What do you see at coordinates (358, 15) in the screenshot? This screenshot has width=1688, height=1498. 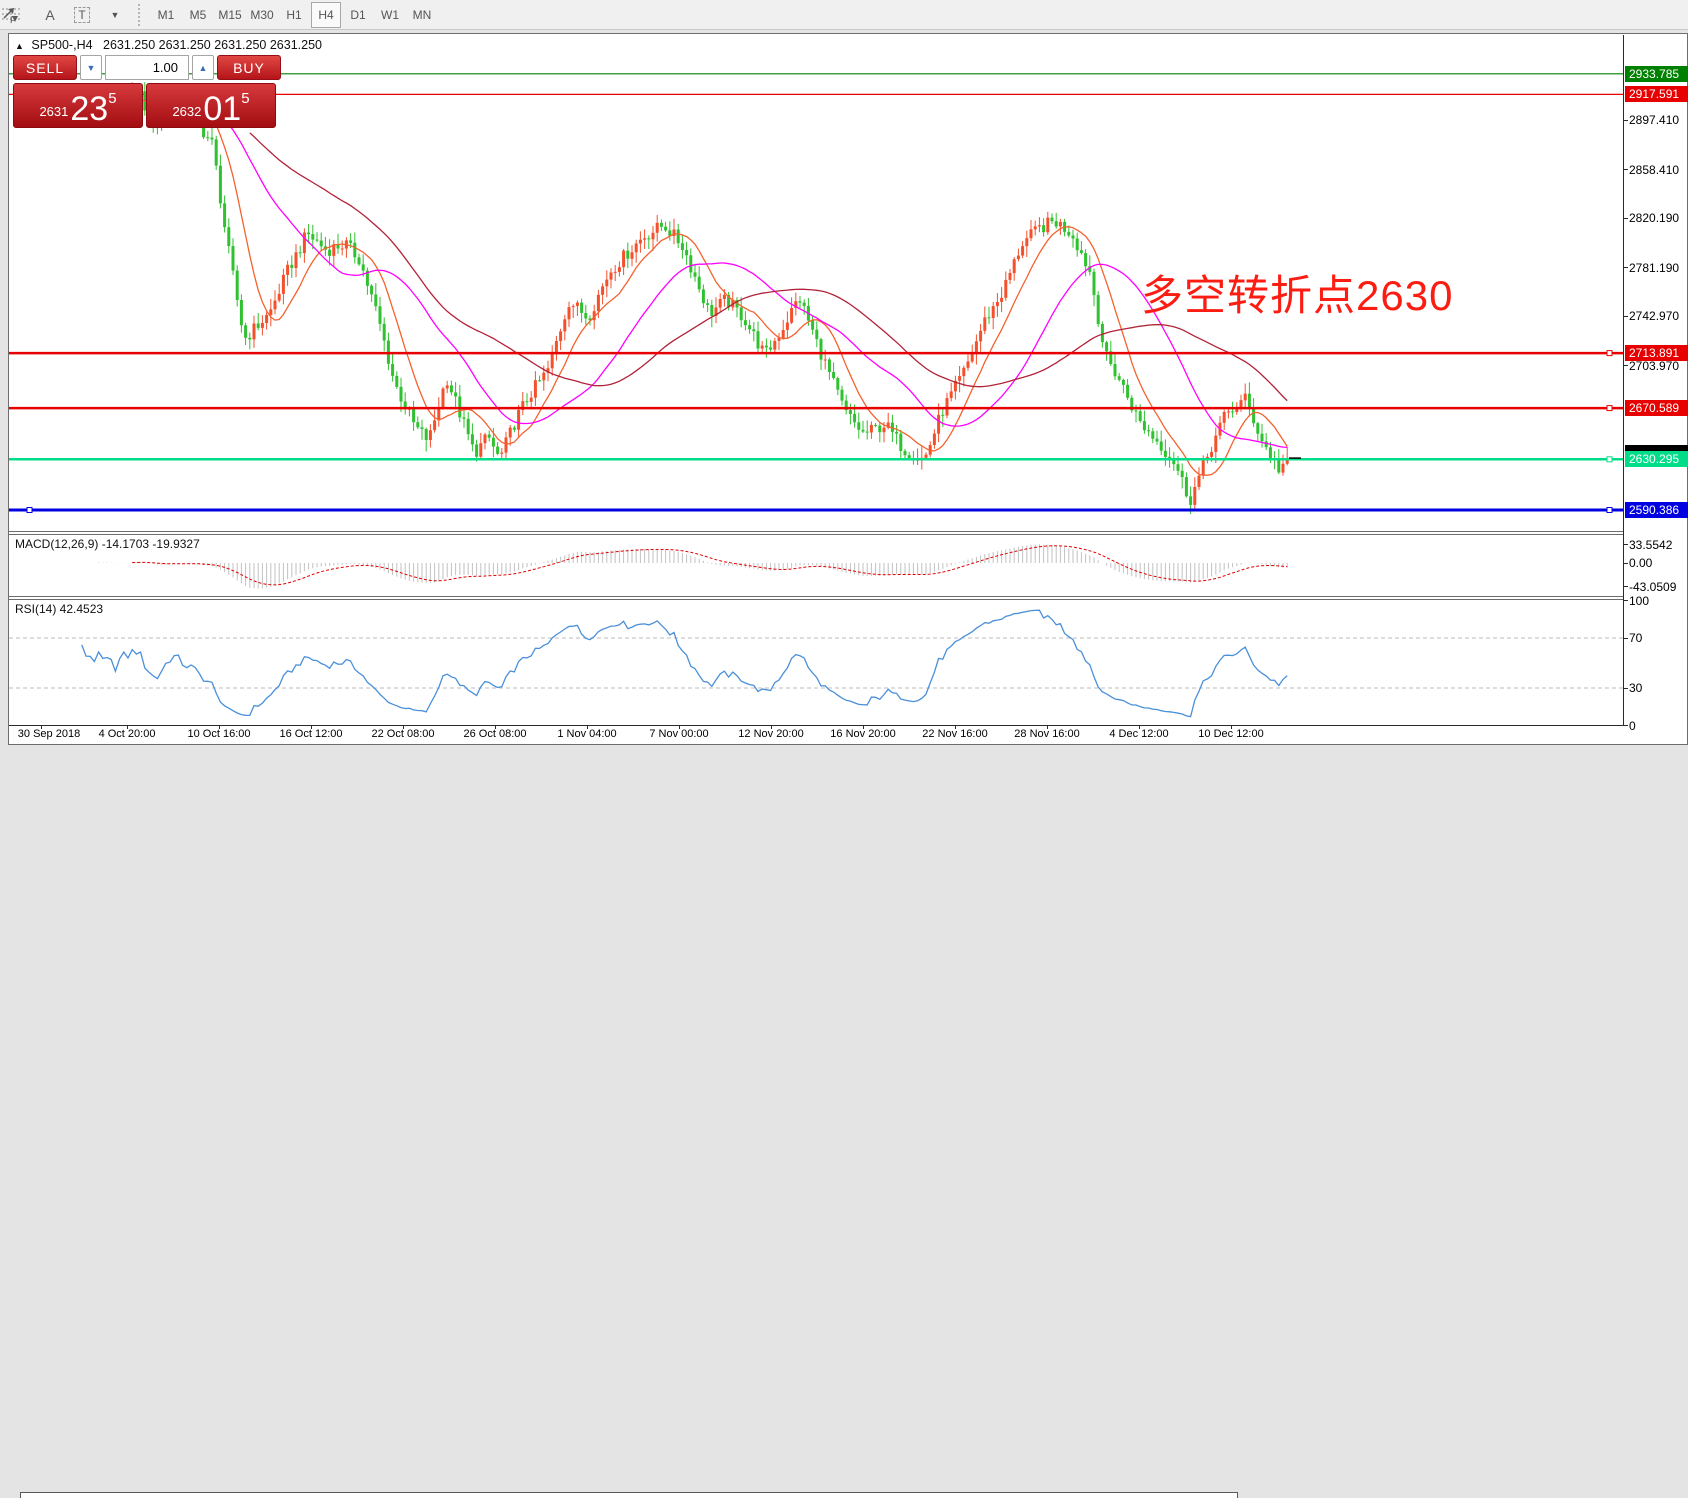 I see `timeframe-button-d1: D1` at bounding box center [358, 15].